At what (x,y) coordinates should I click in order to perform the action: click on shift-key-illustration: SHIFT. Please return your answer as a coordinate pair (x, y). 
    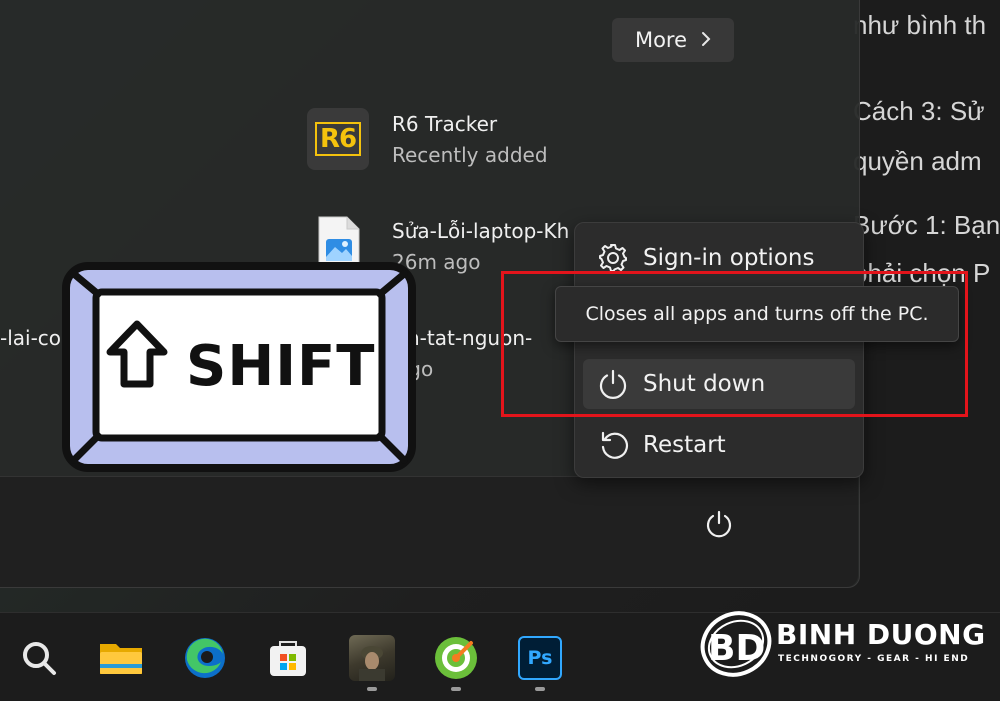
    Looking at the image, I should click on (239, 367).